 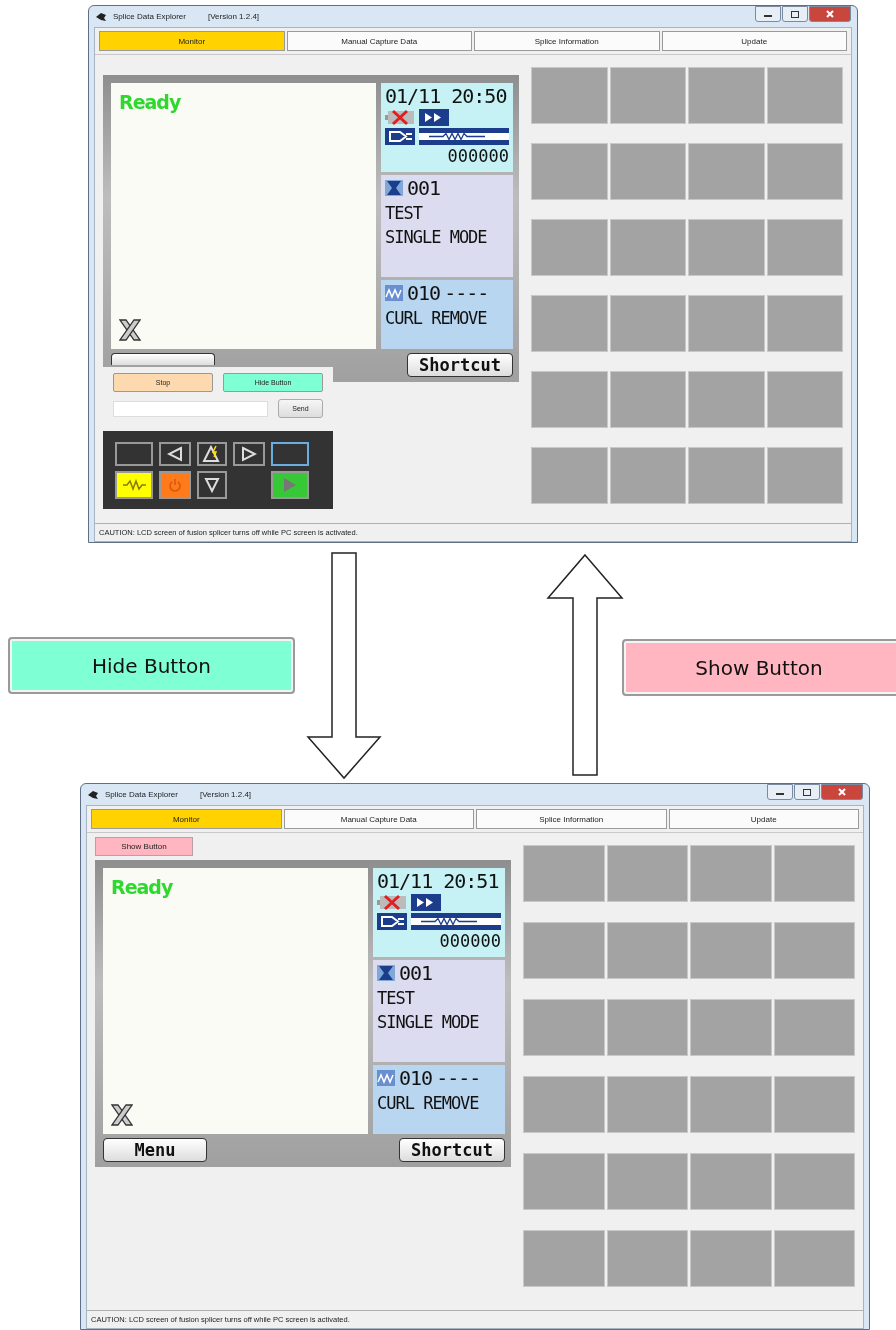 What do you see at coordinates (438, 881) in the screenshot?
I see `date-time: 01/11 20:51` at bounding box center [438, 881].